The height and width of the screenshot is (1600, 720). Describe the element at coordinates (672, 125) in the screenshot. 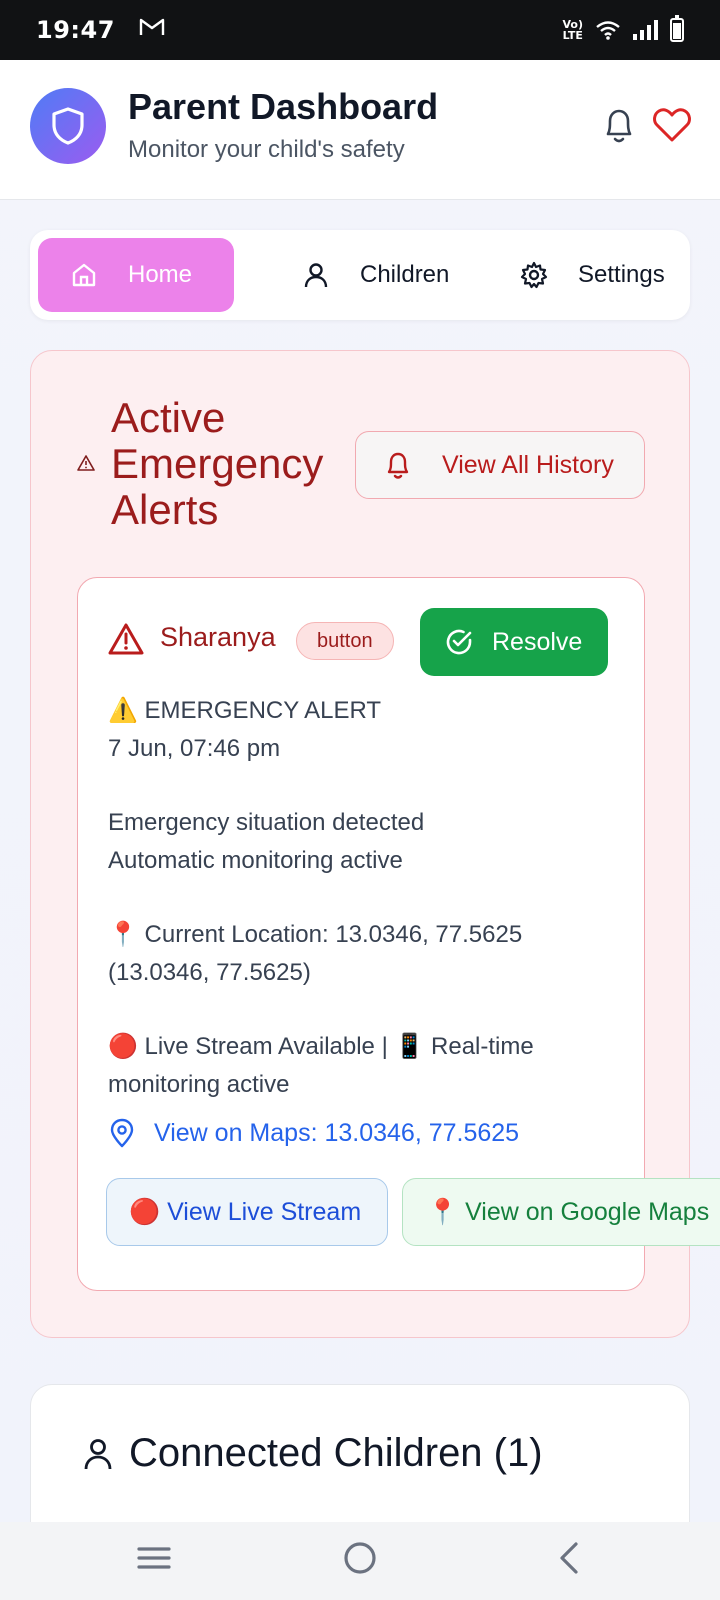

I see `favorites-heart-icon` at that location.